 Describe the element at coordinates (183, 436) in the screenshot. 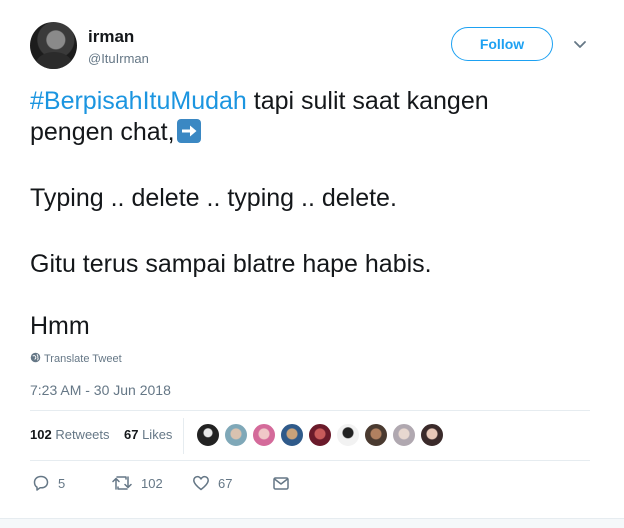

I see `stats-separator` at that location.